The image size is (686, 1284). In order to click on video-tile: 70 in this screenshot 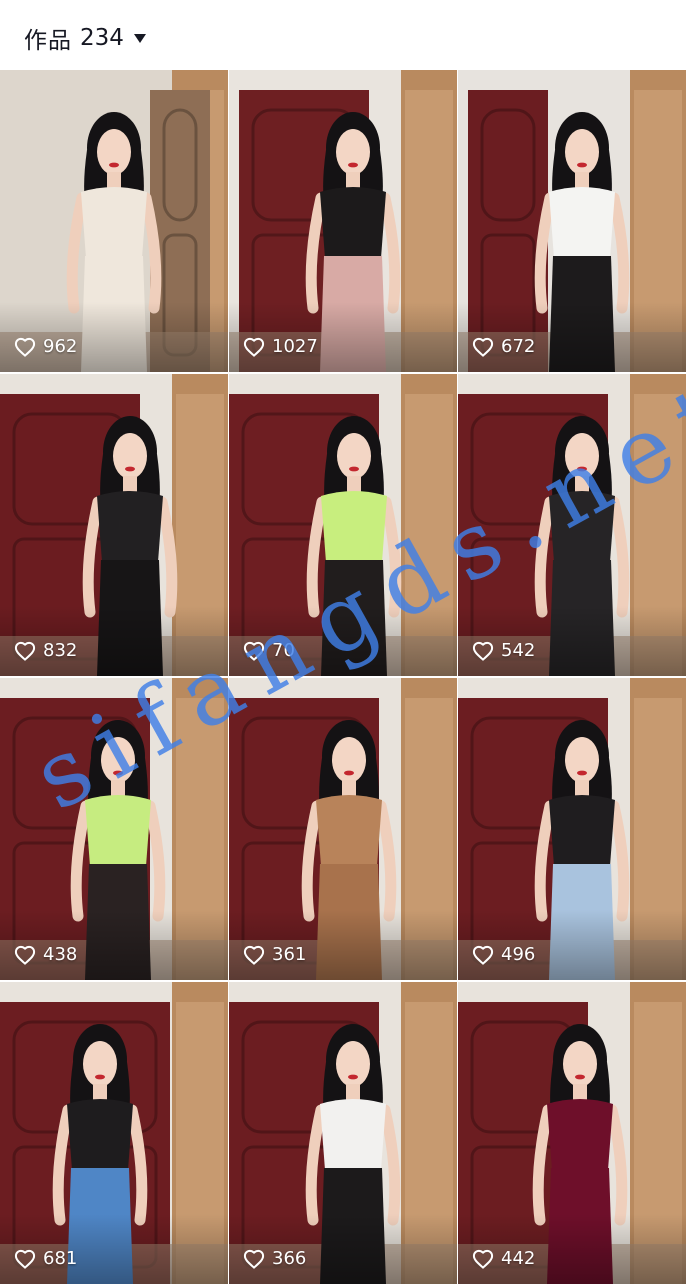, I will do `click(343, 525)`.